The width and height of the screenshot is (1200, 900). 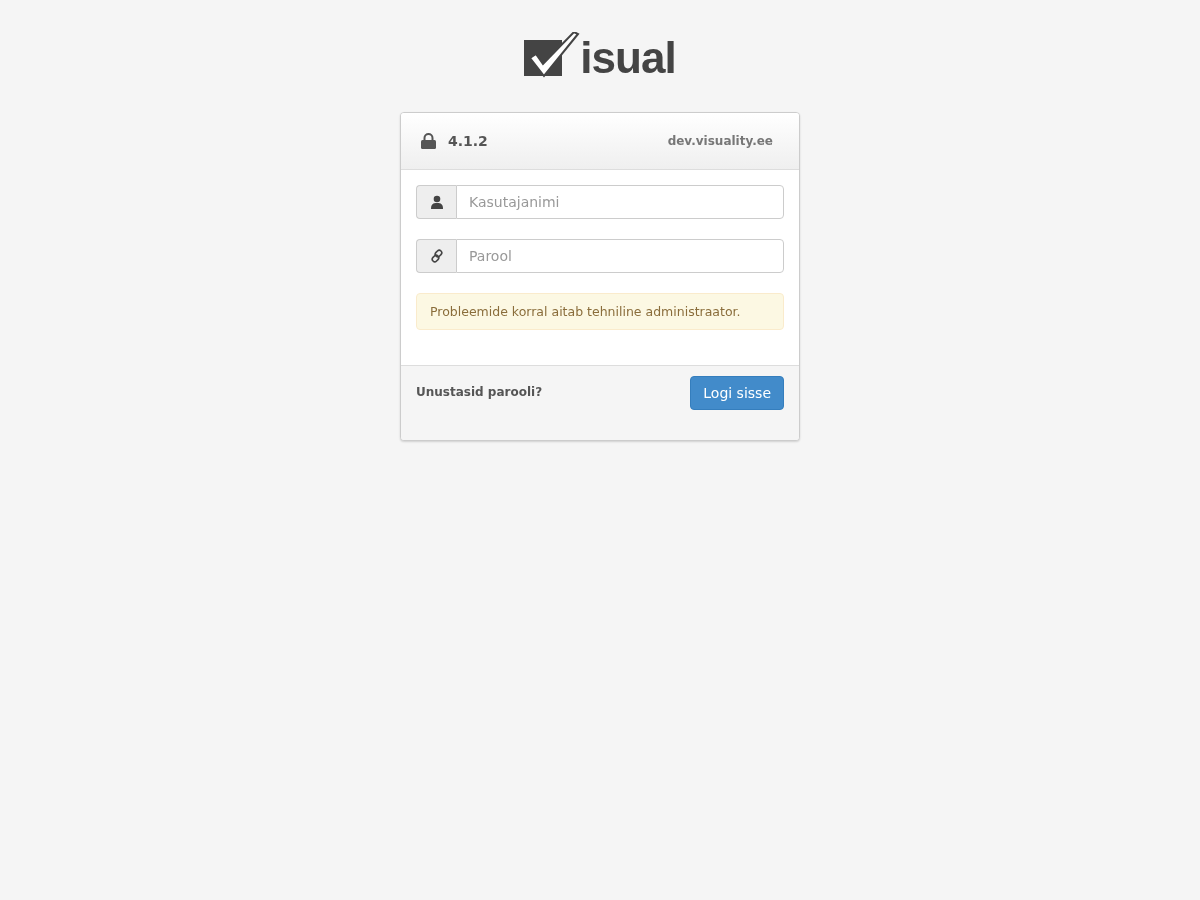 I want to click on link-icon, so click(x=436, y=256).